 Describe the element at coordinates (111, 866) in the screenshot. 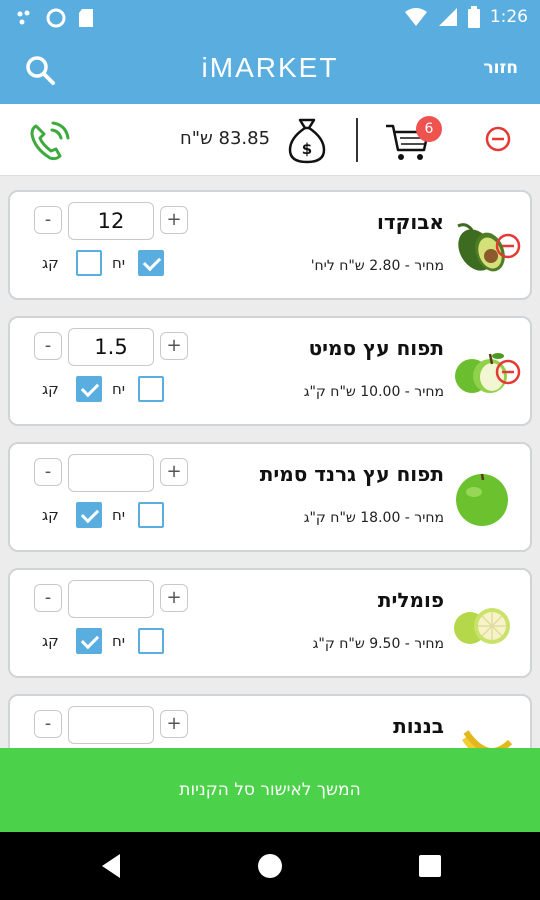

I see `back-nav-icon` at that location.